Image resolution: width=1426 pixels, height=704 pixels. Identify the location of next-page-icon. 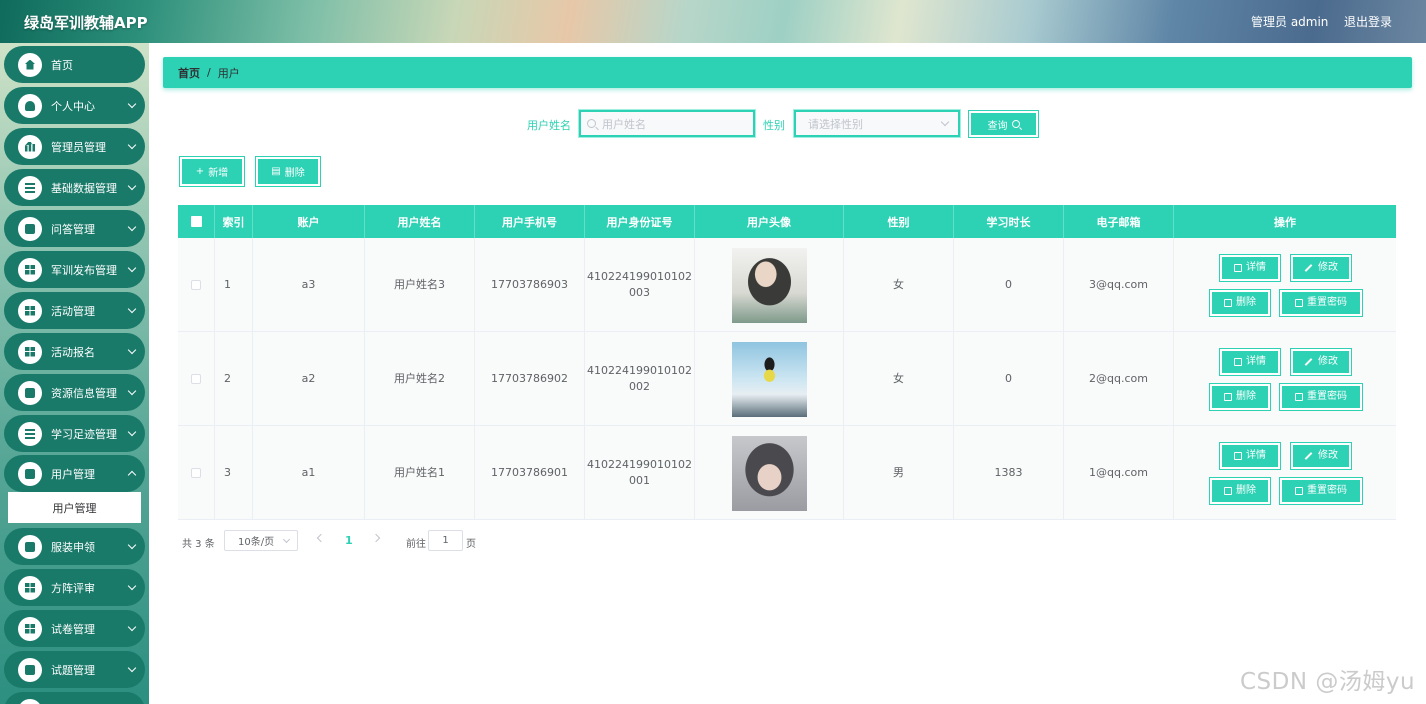
(376, 538).